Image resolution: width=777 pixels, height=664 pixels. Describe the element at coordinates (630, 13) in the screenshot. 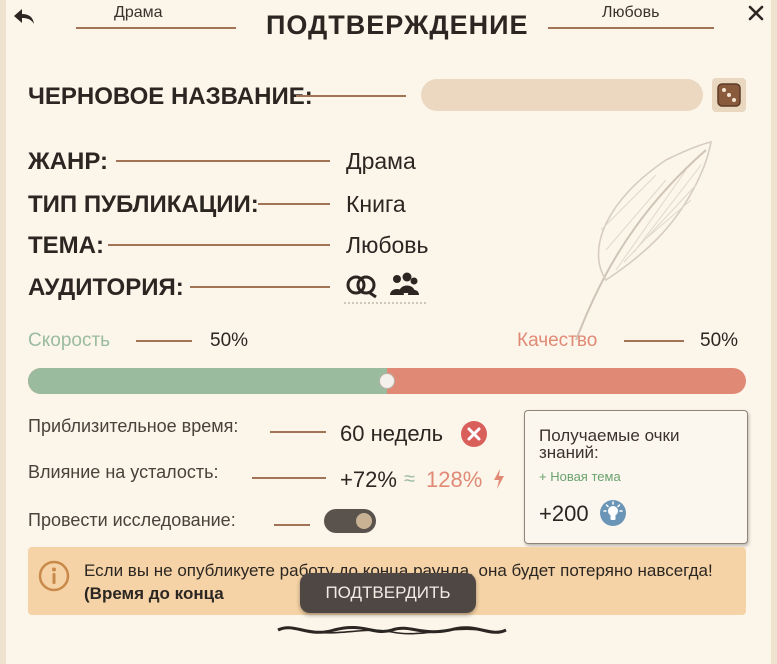

I see `next-tab-theme: Любовь` at that location.